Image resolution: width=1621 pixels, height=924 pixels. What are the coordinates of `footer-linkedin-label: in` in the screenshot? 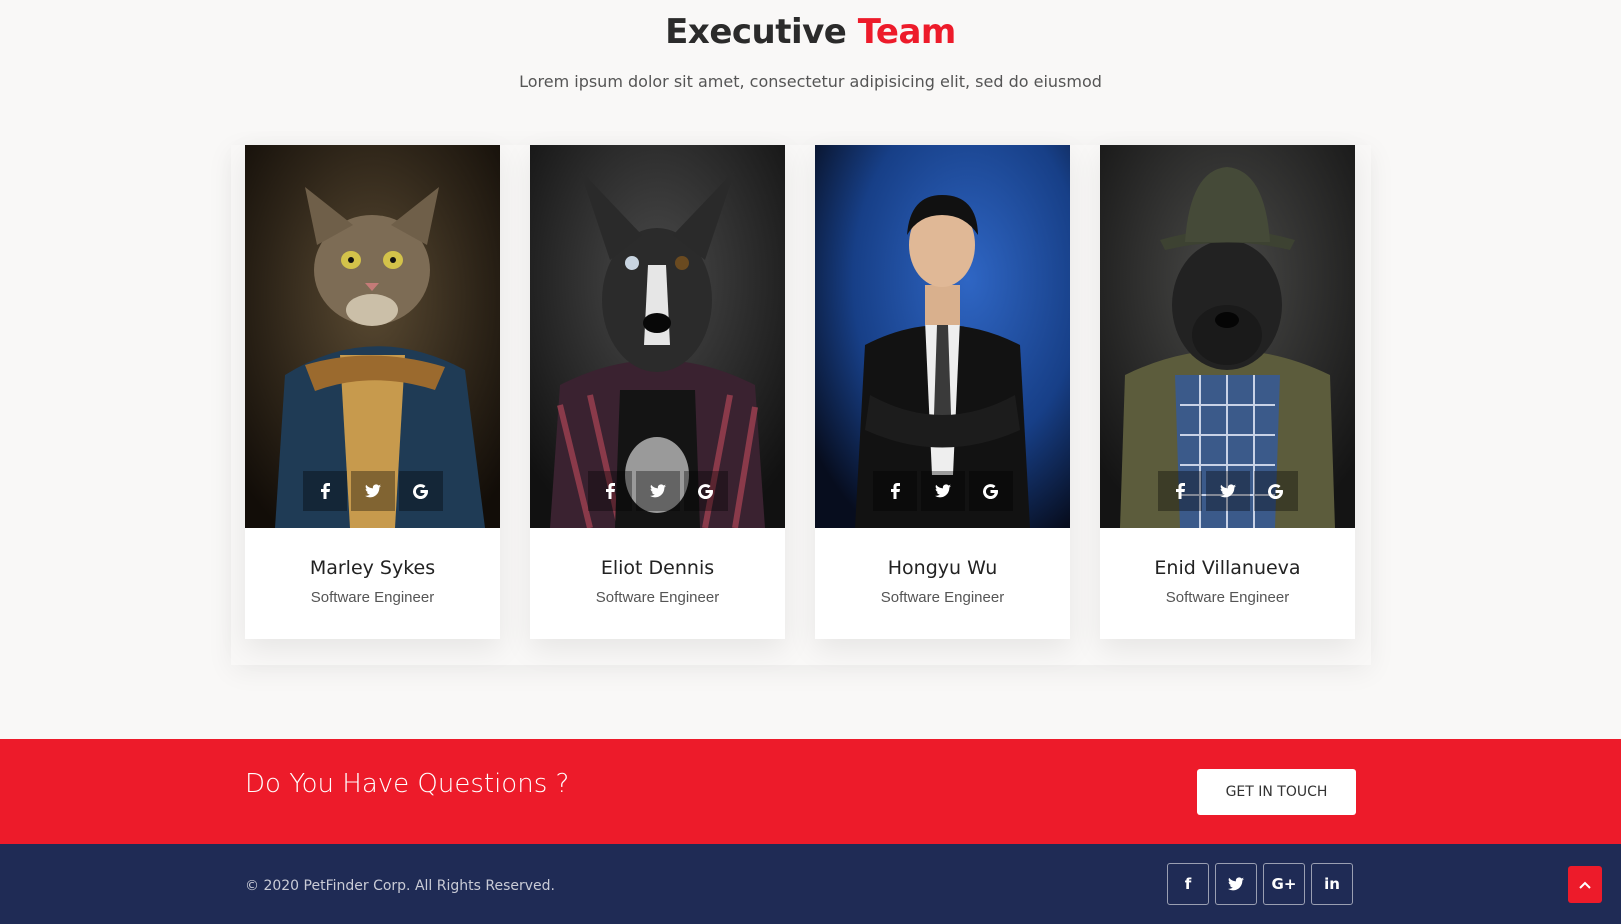 It's located at (1332, 884).